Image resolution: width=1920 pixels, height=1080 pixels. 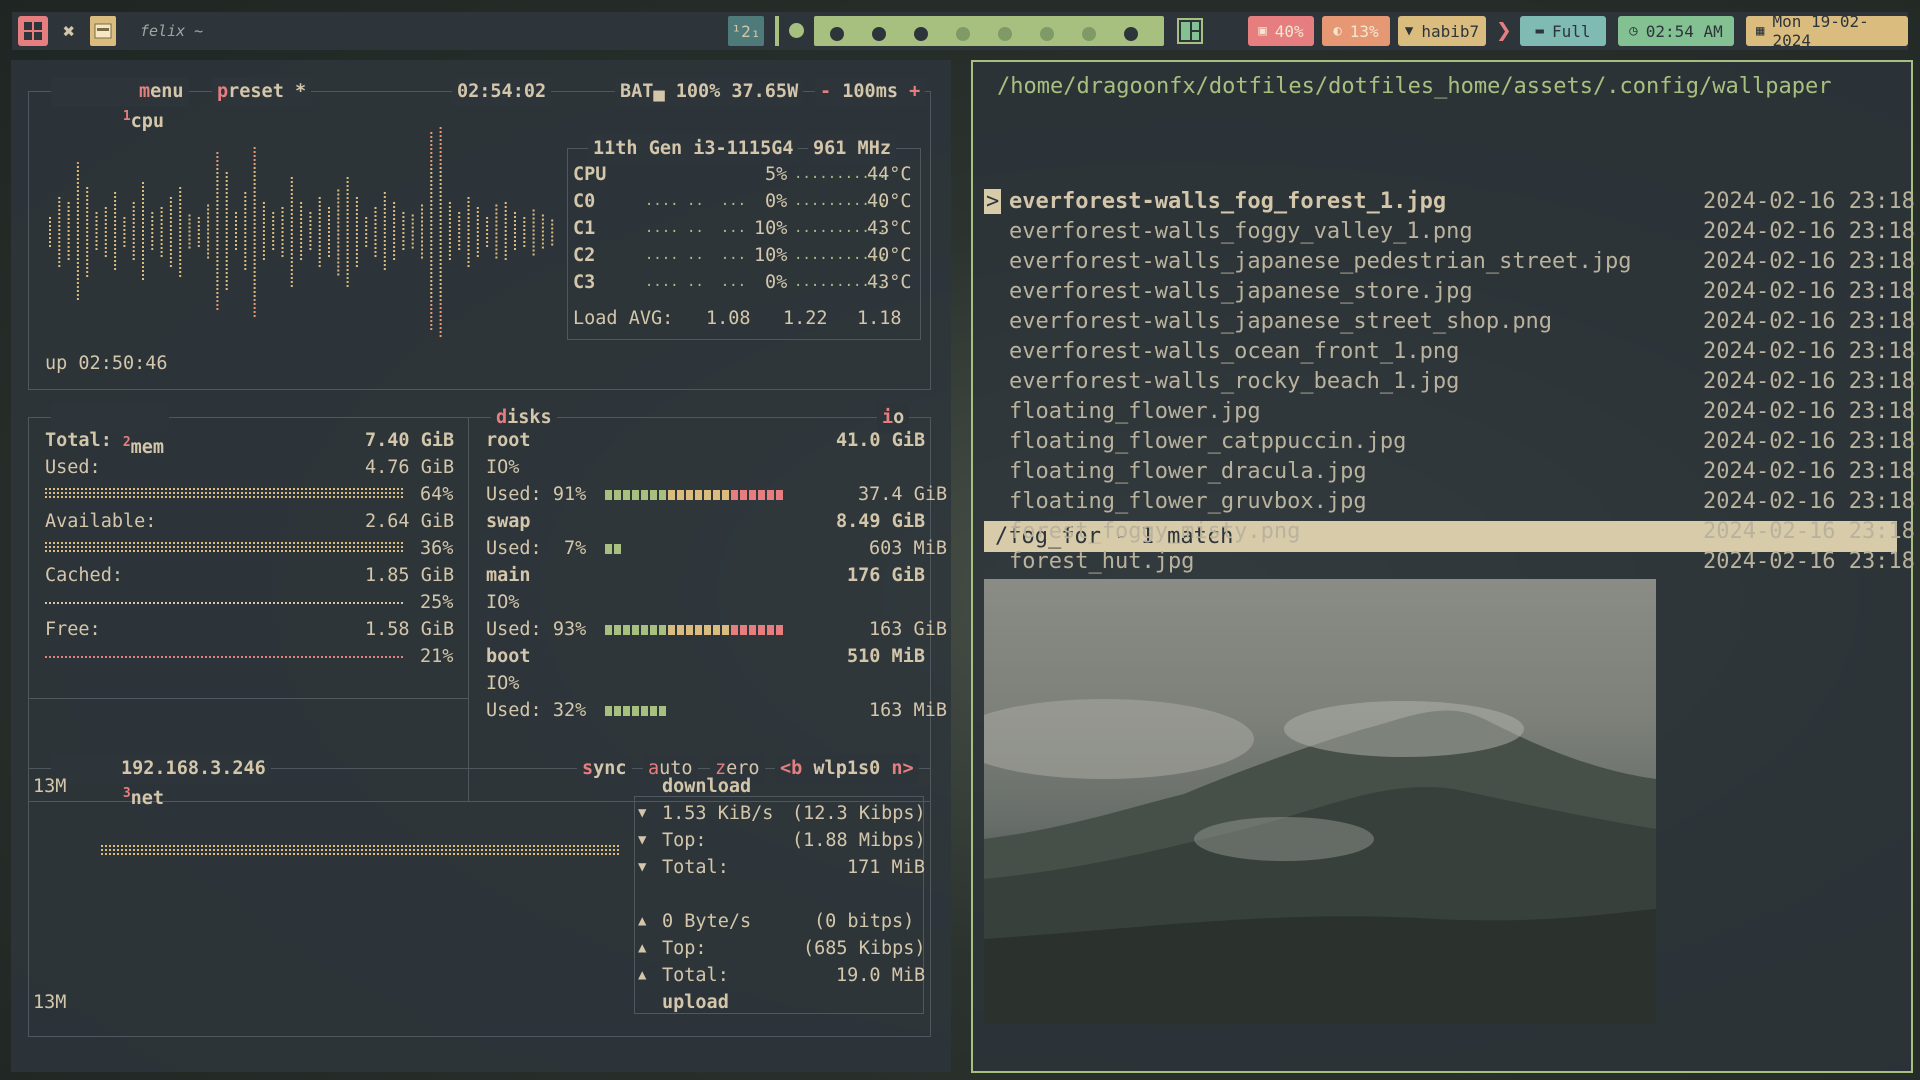 What do you see at coordinates (1234, 381) in the screenshot?
I see `file-name: everforest-walls_rocky_beach_1.jpg` at bounding box center [1234, 381].